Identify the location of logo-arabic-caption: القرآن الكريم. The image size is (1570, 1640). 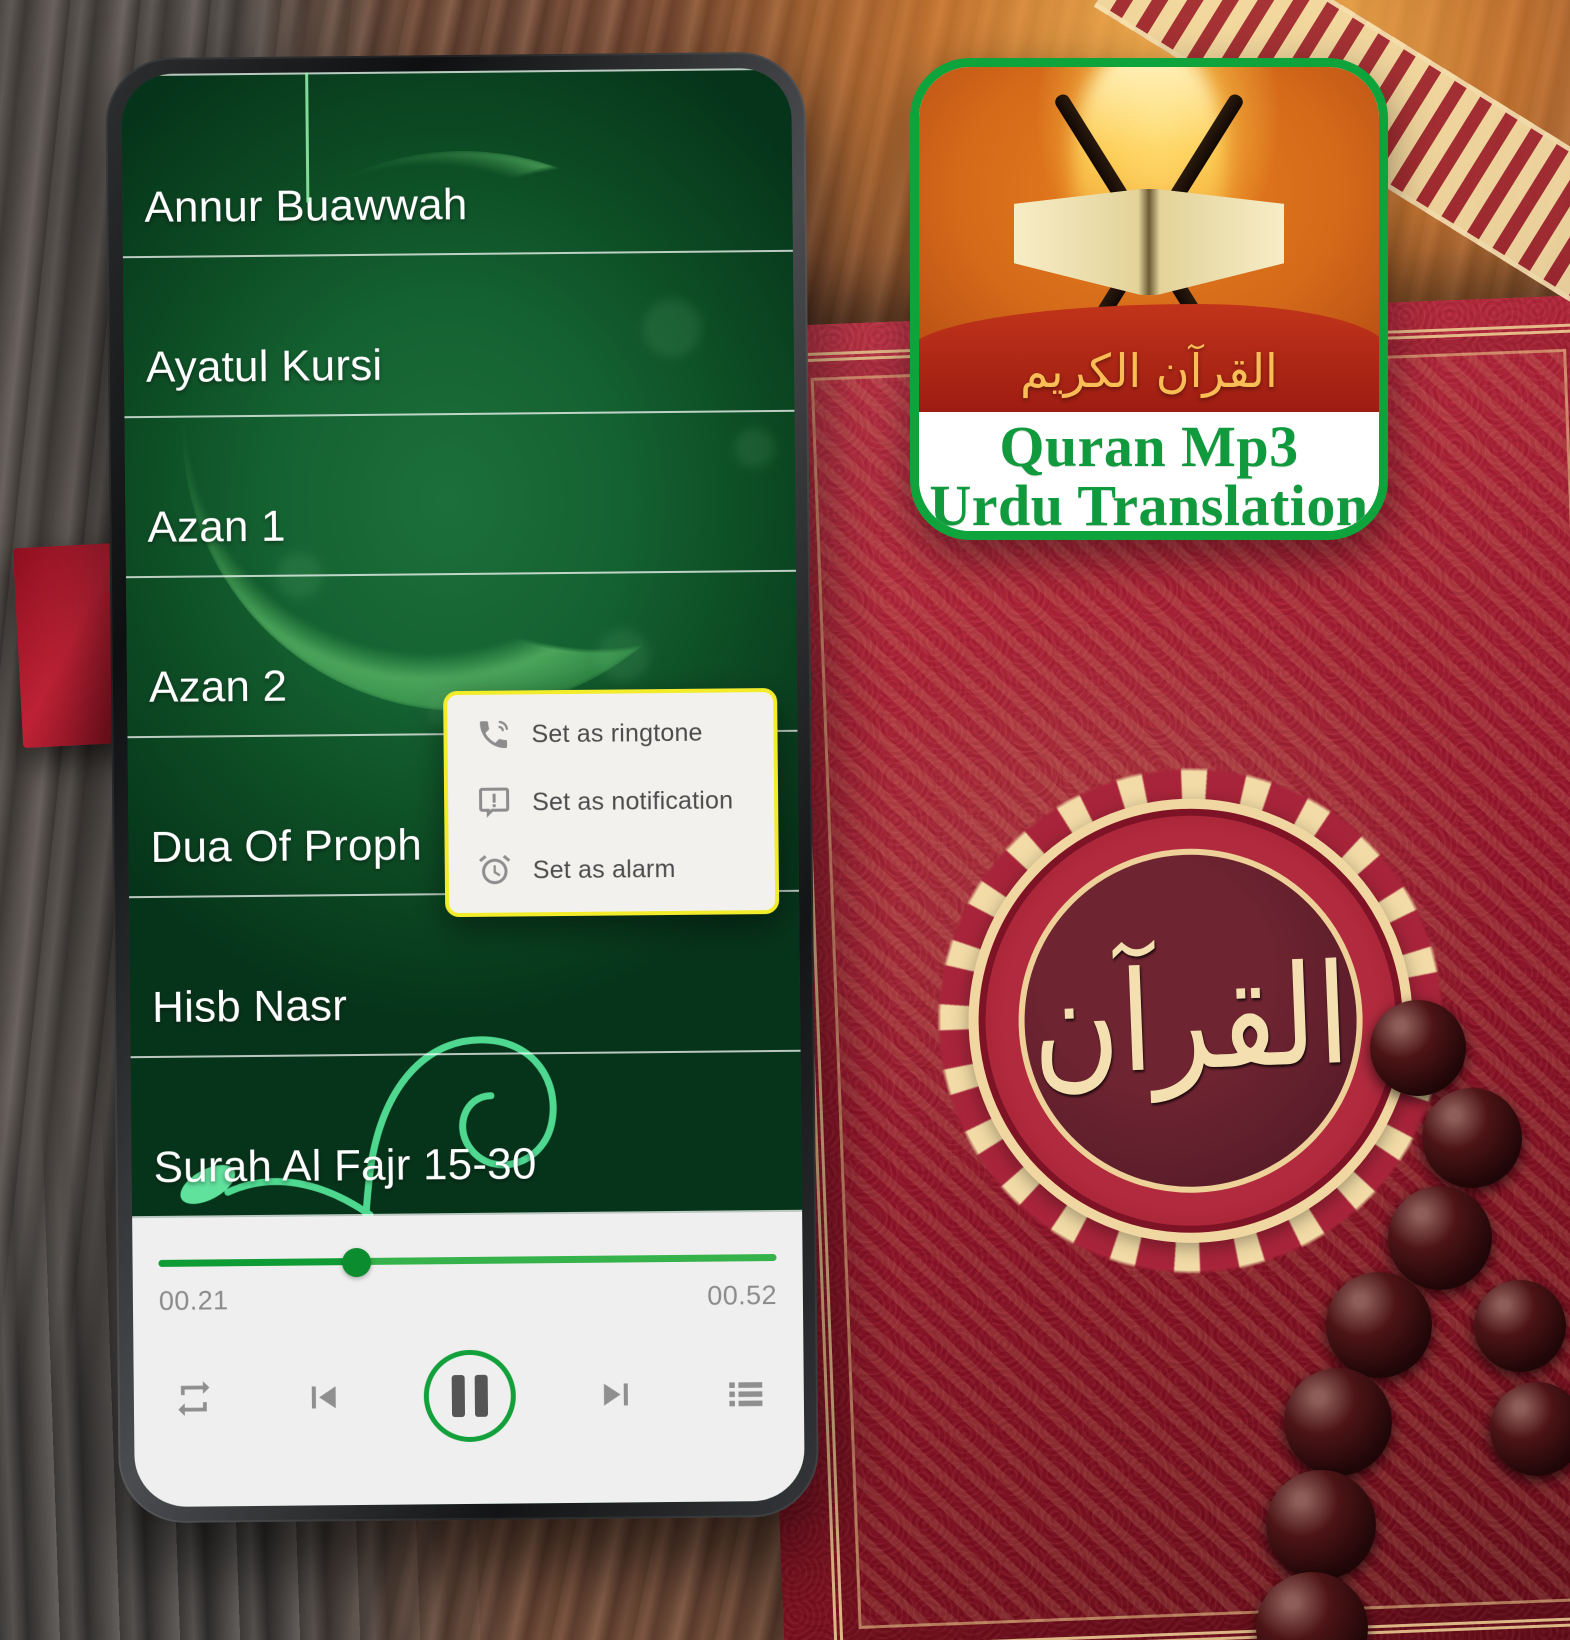
(1149, 371).